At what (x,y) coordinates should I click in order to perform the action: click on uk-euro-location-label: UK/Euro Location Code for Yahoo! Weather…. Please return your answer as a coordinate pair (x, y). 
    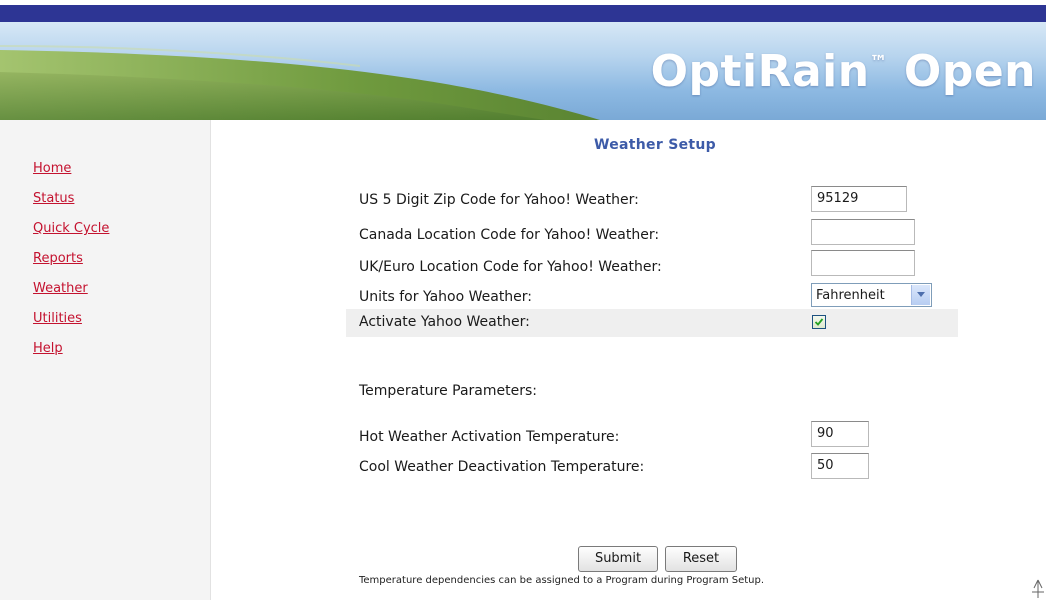
    Looking at the image, I should click on (510, 267).